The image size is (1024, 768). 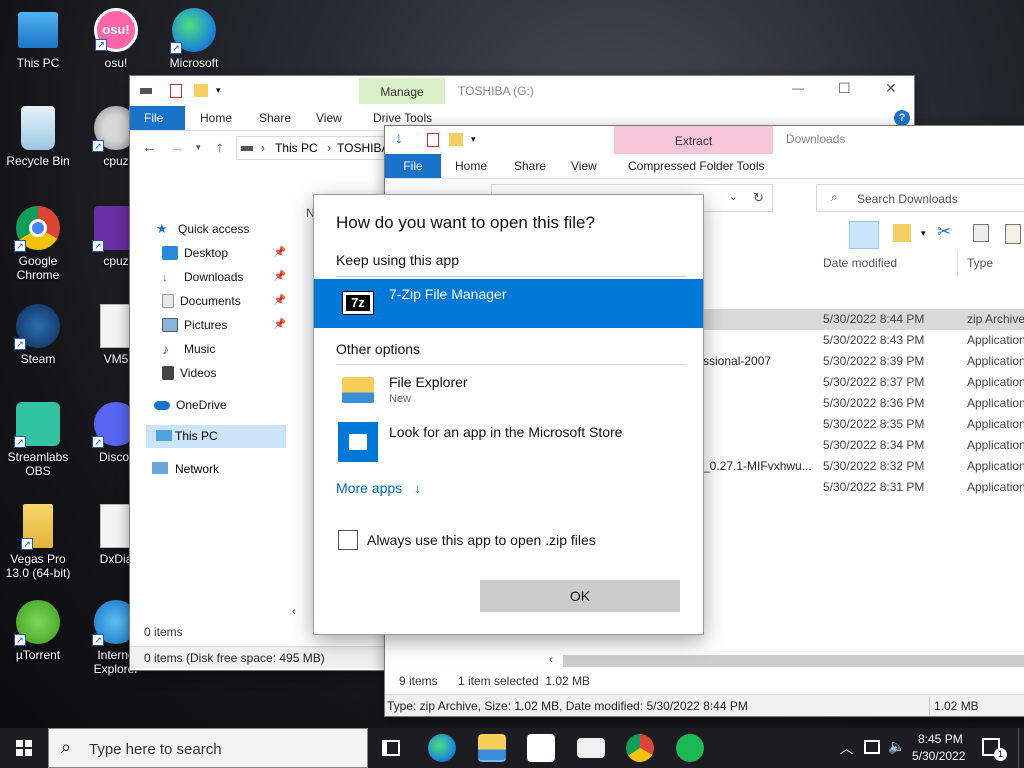 What do you see at coordinates (198, 147) in the screenshot?
I see `recent-chevron-icon: ▾` at bounding box center [198, 147].